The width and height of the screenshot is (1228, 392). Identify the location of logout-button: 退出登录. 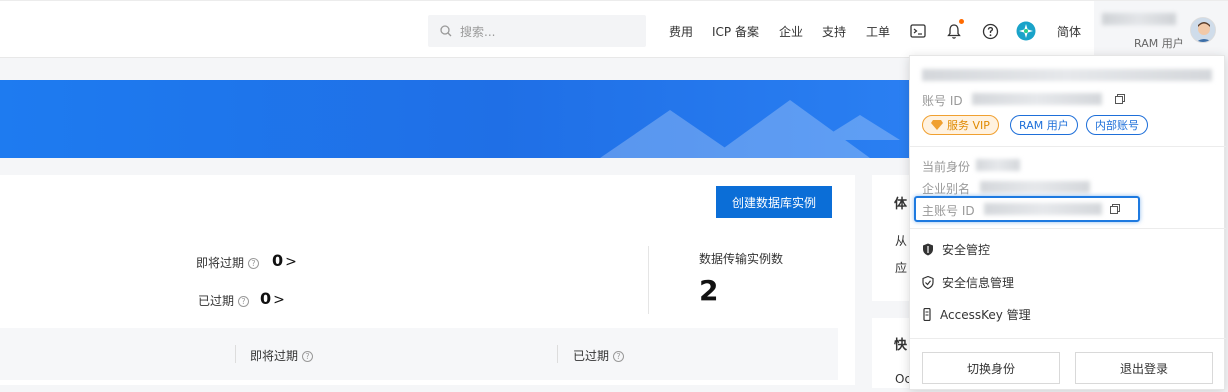
(1144, 368).